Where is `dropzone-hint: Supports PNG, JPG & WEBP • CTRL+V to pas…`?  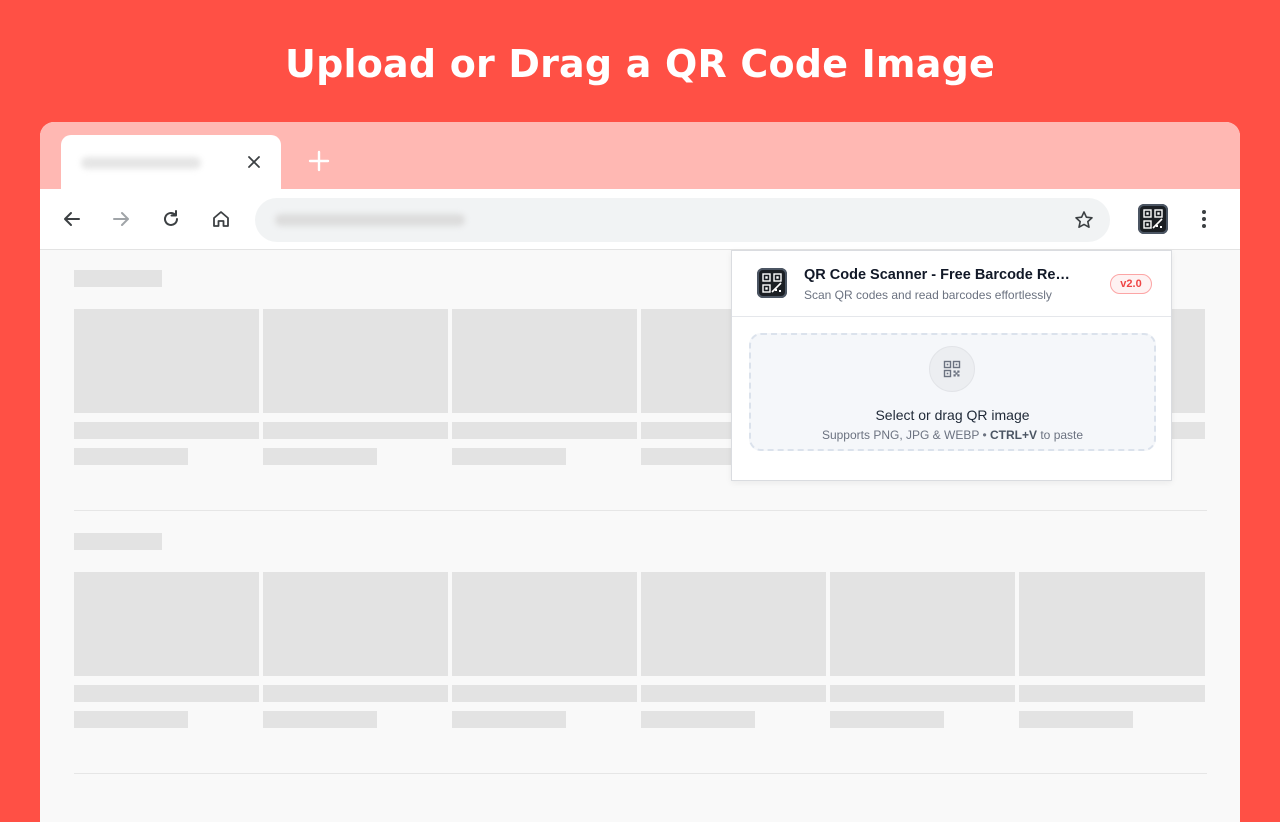
dropzone-hint: Supports PNG, JPG & WEBP • CTRL+V to pas… is located at coordinates (952, 435).